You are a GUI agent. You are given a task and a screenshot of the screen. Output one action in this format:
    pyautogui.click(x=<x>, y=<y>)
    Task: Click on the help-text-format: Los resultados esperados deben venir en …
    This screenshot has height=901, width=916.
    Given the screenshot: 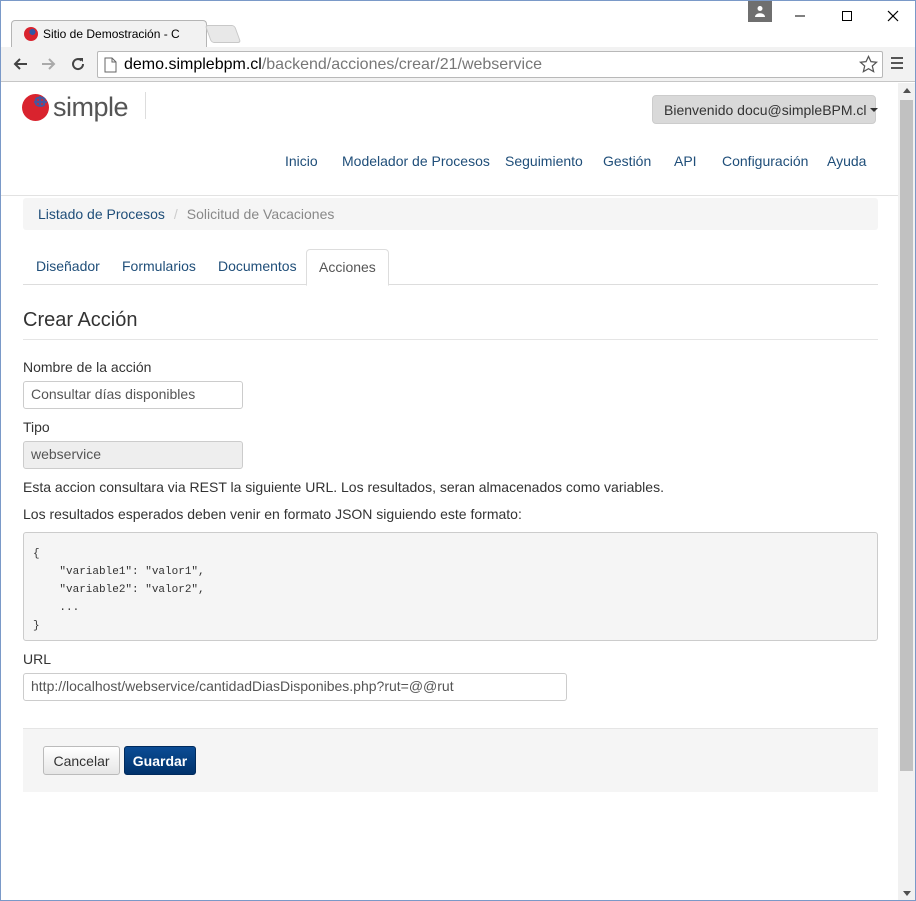 What is the action you would take?
    pyautogui.click(x=272, y=514)
    